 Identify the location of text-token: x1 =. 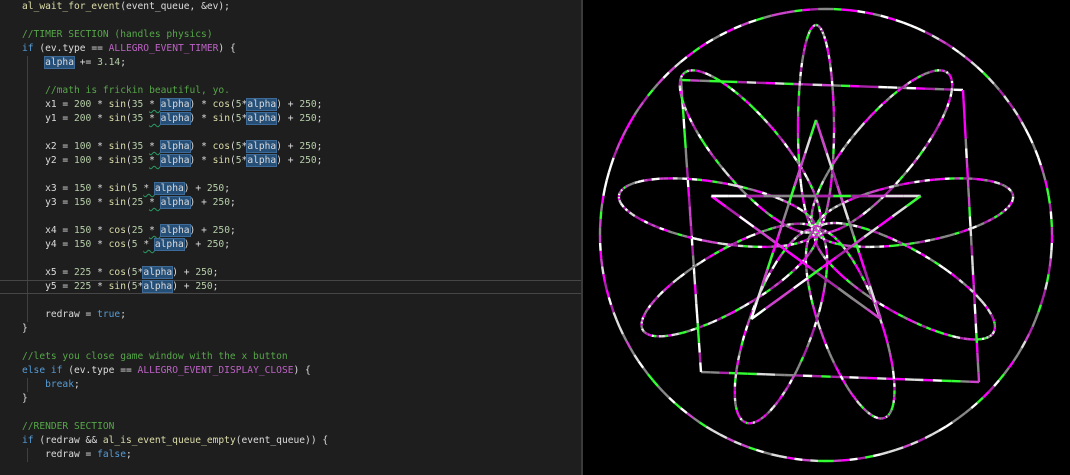
(48, 104).